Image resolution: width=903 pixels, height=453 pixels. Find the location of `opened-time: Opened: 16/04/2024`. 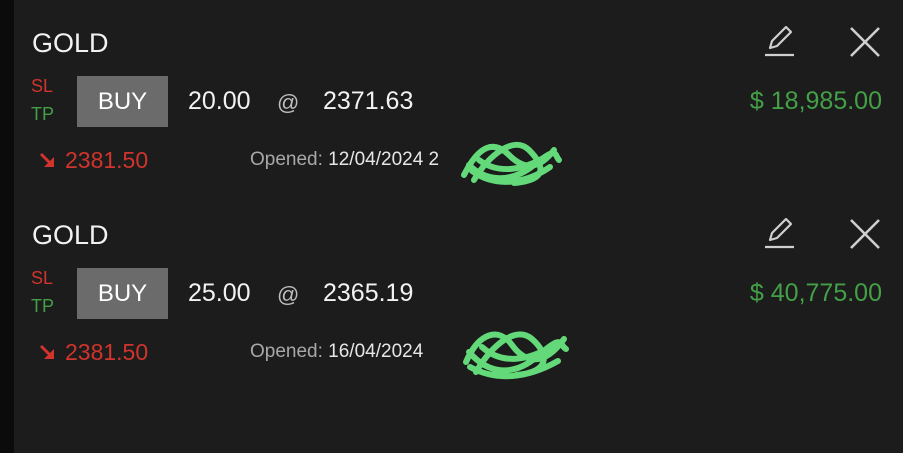

opened-time: Opened: 16/04/2024 is located at coordinates (336, 352).